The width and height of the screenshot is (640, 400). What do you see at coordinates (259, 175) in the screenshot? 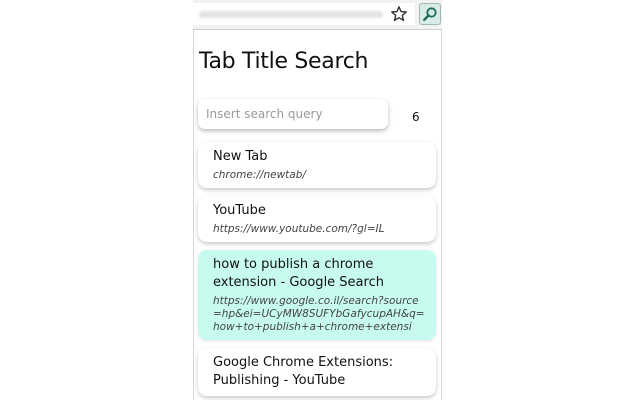
I see `tab-url: chrome://newtab/` at bounding box center [259, 175].